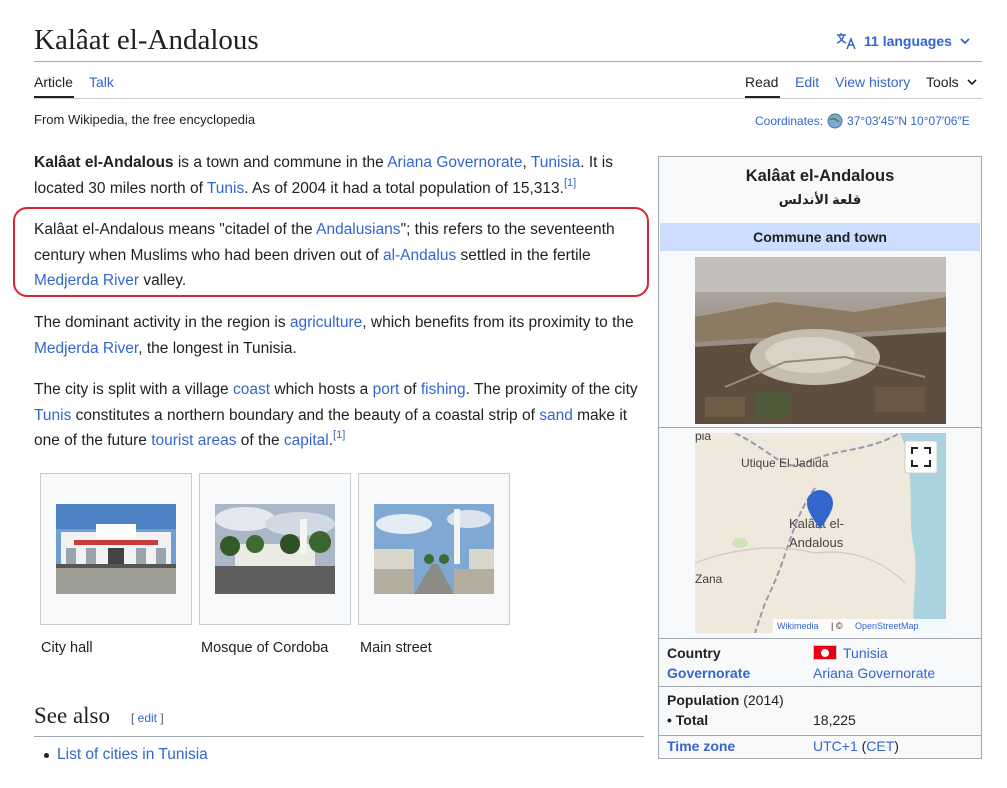 The height and width of the screenshot is (788, 1007). I want to click on text: The city is split with a village, so click(133, 389).